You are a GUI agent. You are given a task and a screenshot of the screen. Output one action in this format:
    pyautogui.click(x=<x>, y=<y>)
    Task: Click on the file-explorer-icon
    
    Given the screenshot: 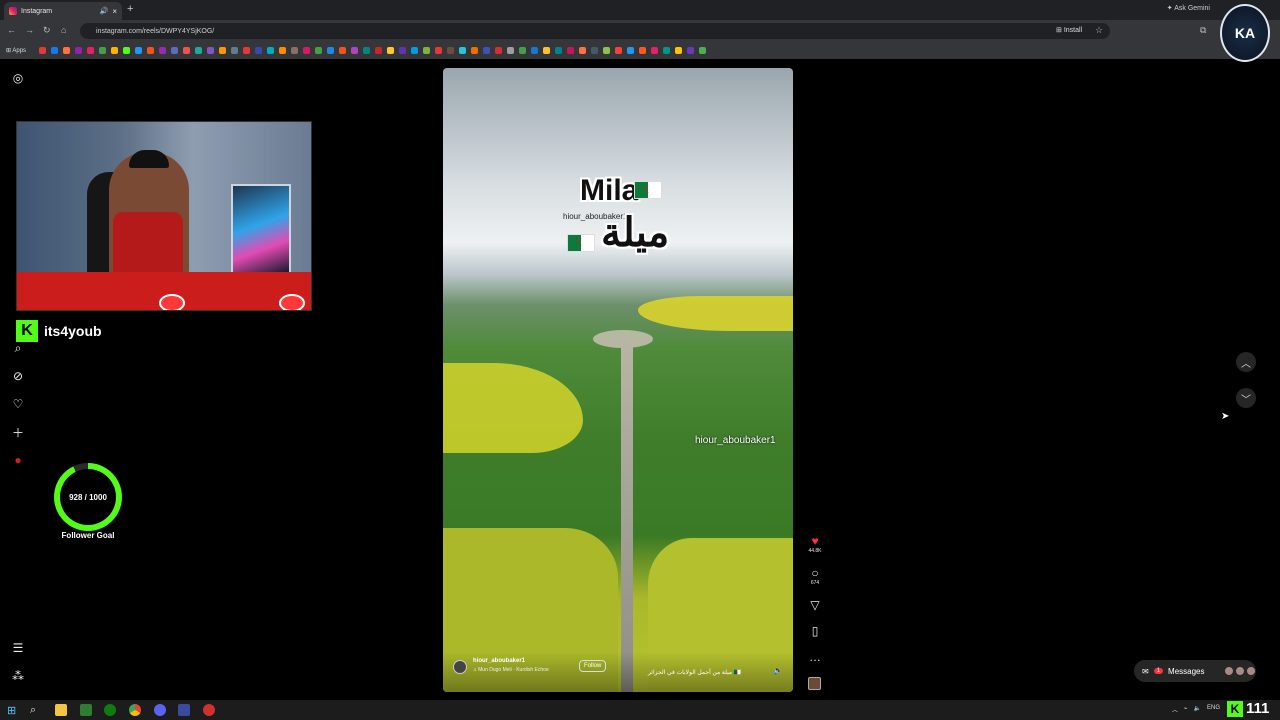 What is the action you would take?
    pyautogui.click(x=61, y=710)
    